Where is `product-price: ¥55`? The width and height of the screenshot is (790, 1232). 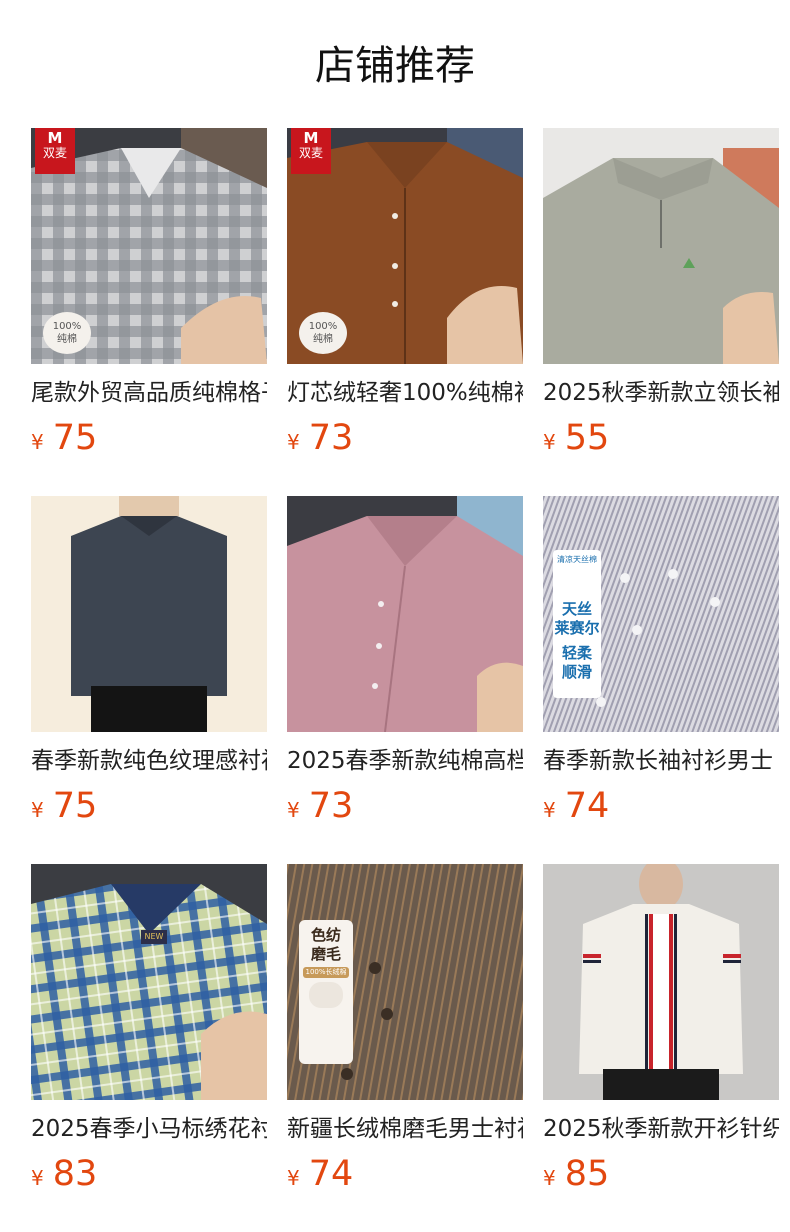 product-price: ¥55 is located at coordinates (576, 438).